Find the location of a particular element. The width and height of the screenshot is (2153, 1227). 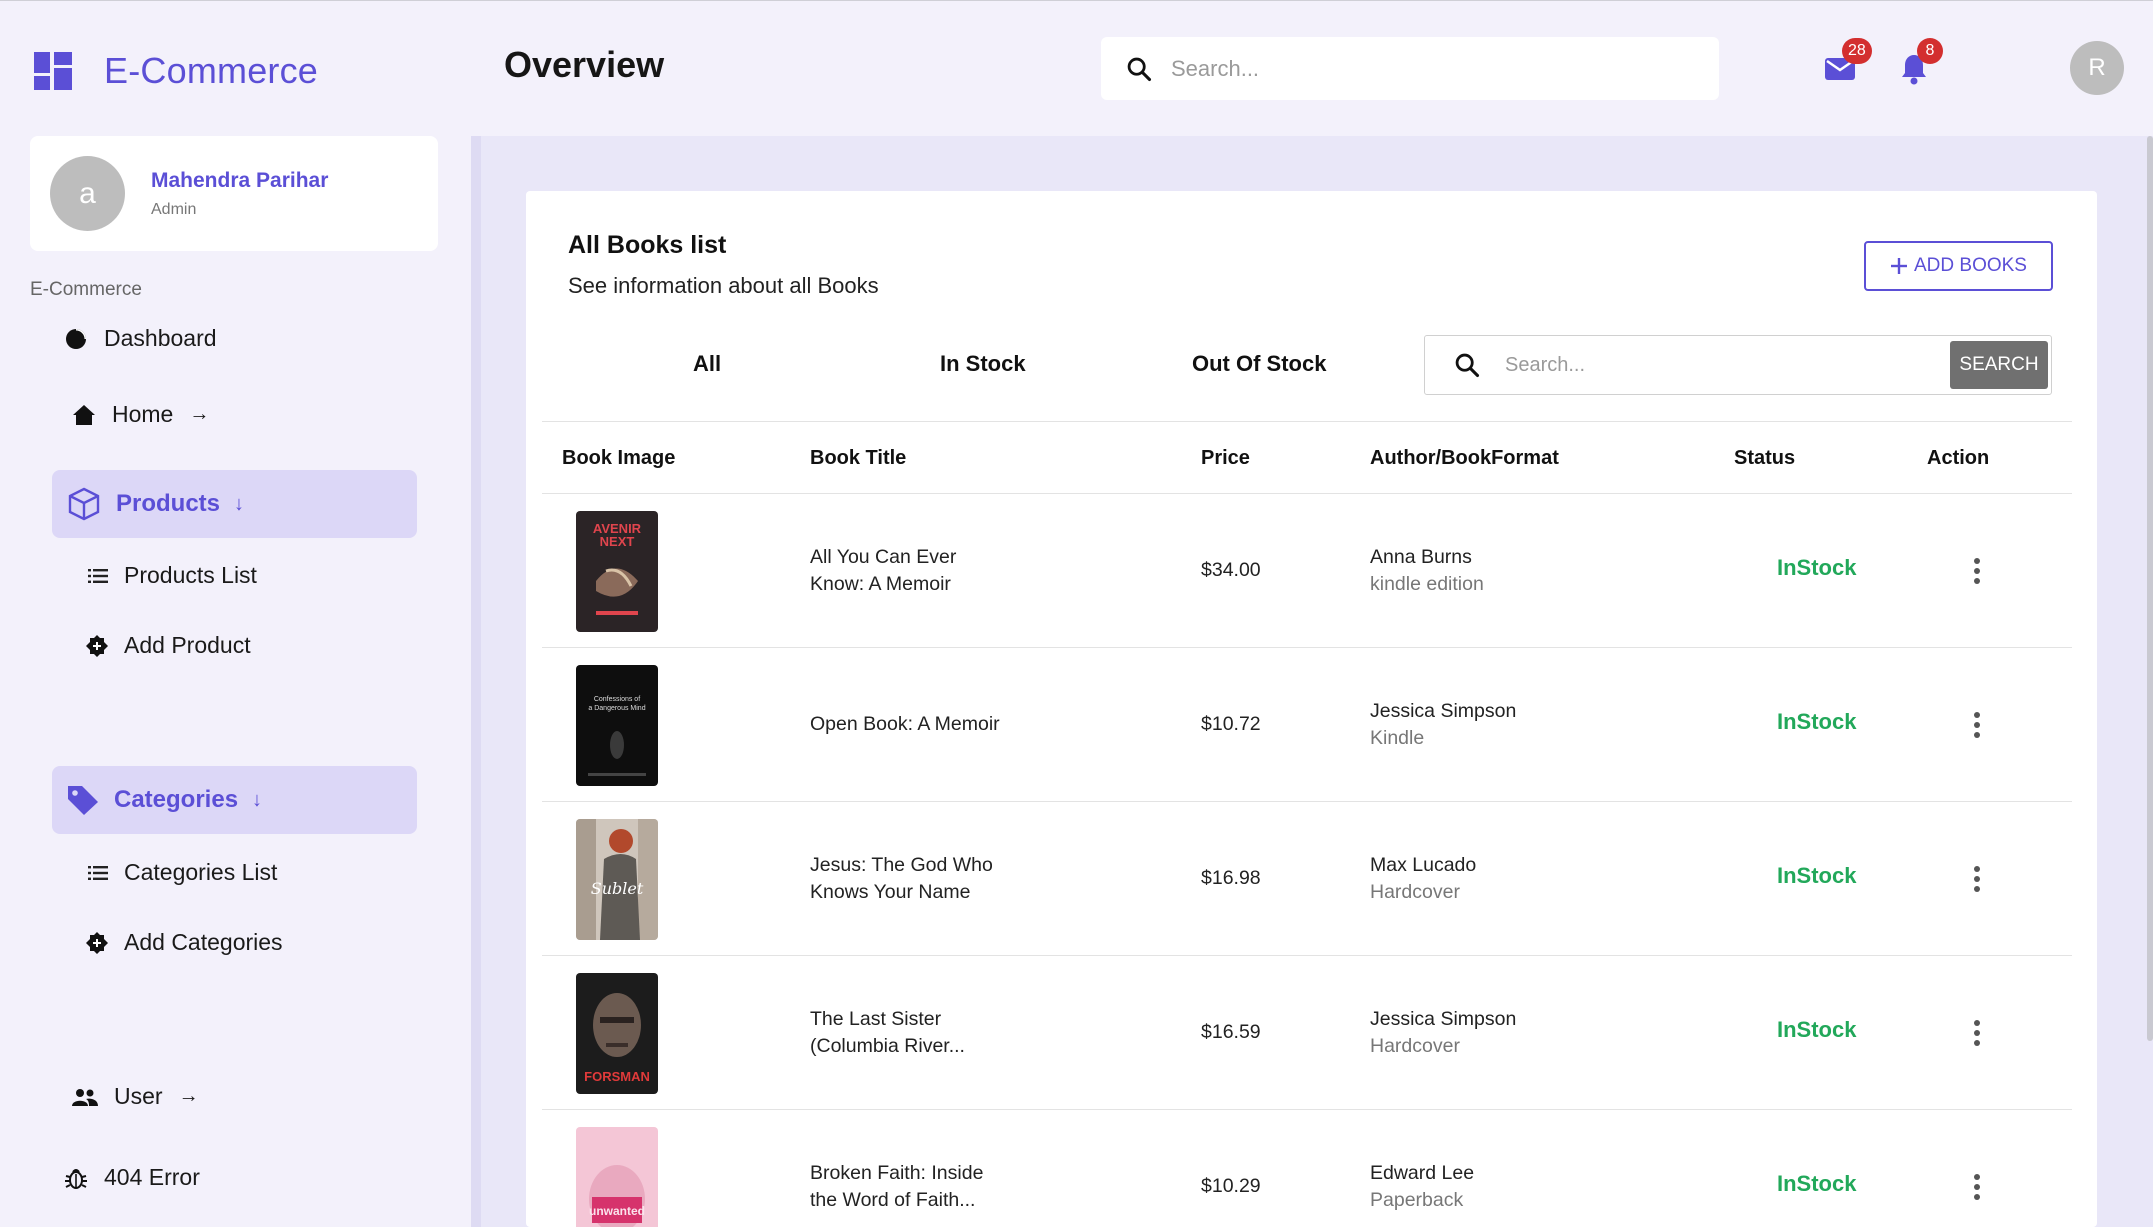

sidebar-item-home: Home → is located at coordinates (140, 414).